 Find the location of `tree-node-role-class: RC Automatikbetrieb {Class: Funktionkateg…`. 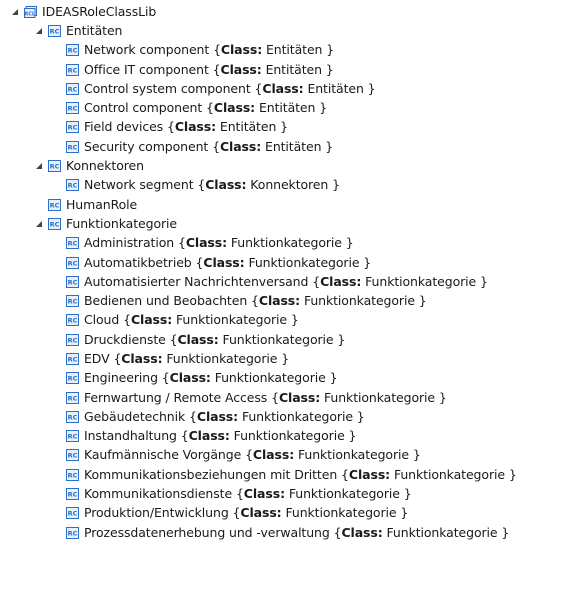

tree-node-role-class: RC Automatikbetrieb {Class: Funktionkateg… is located at coordinates (284, 262).